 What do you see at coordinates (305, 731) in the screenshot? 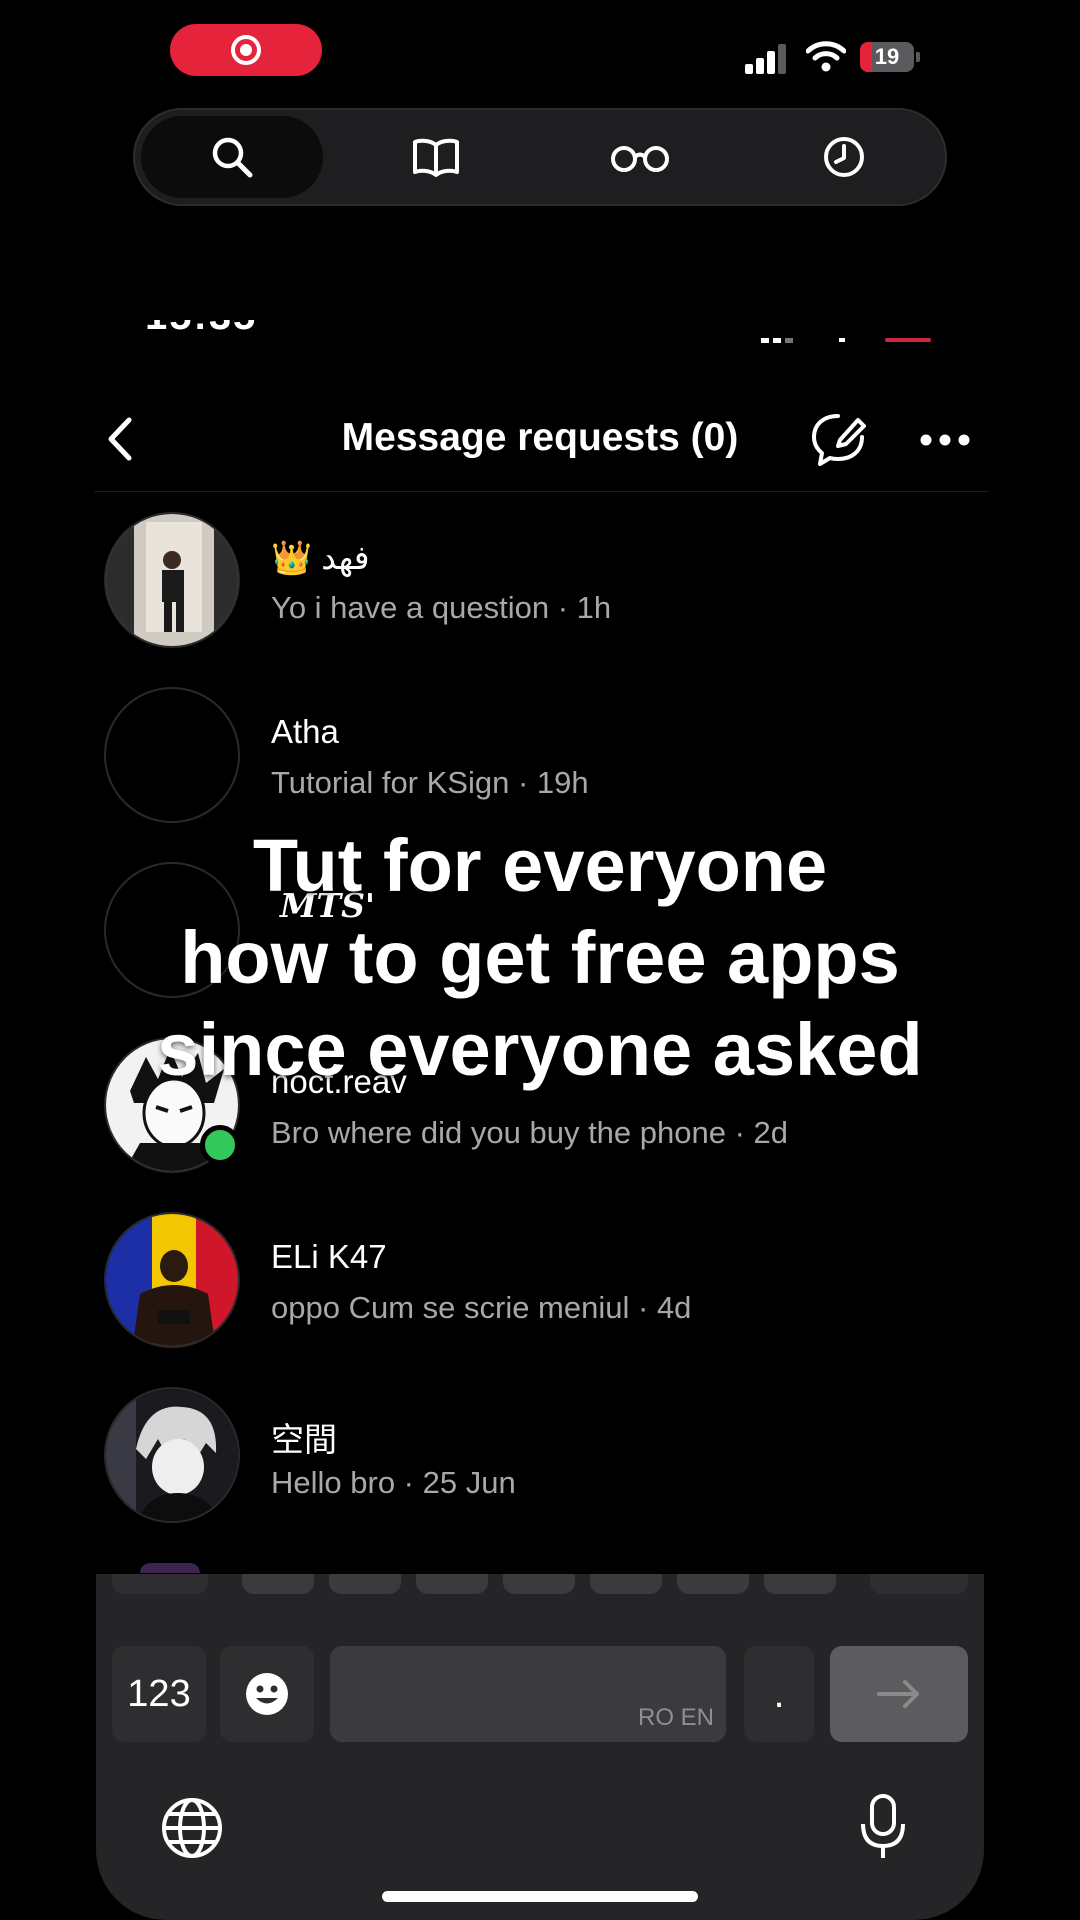
I see `request-sender-name: Atha` at bounding box center [305, 731].